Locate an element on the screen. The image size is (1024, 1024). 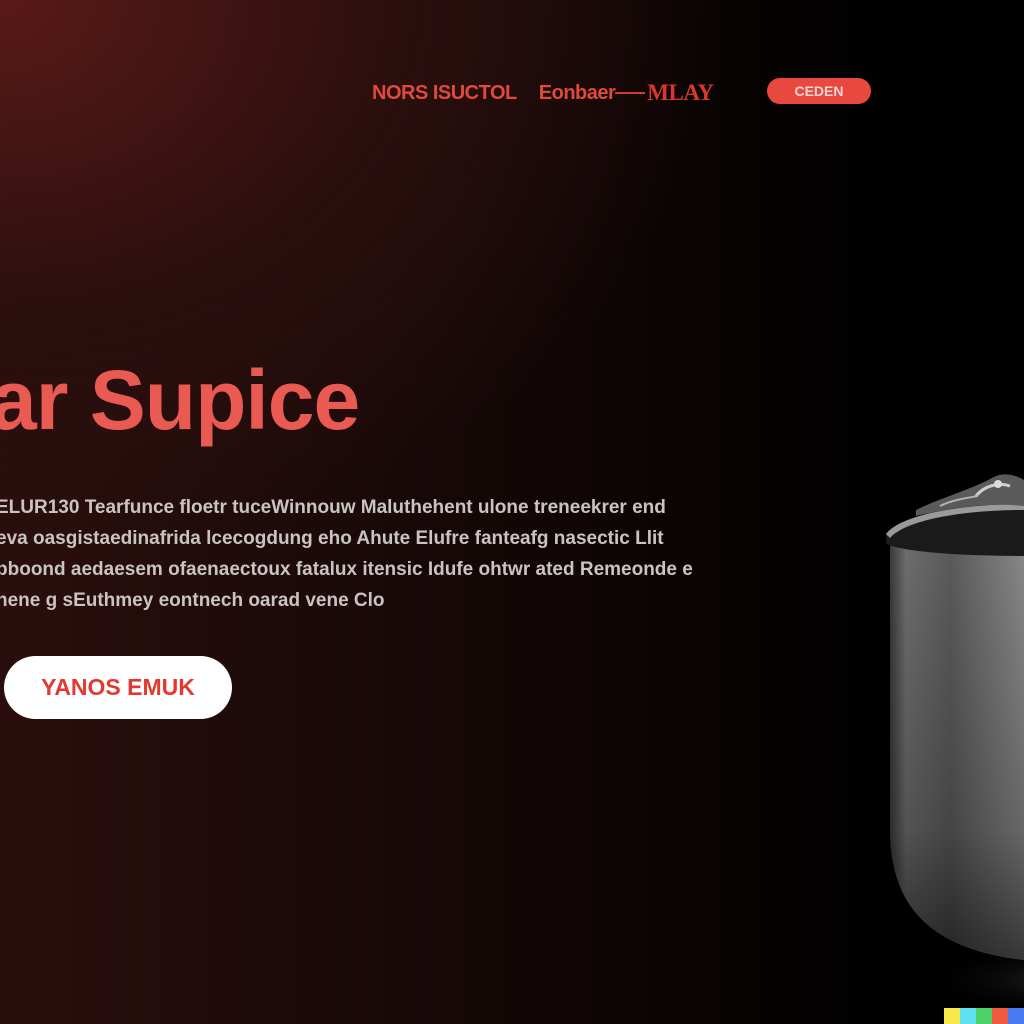
hero-title: ar Supice is located at coordinates (180, 400).